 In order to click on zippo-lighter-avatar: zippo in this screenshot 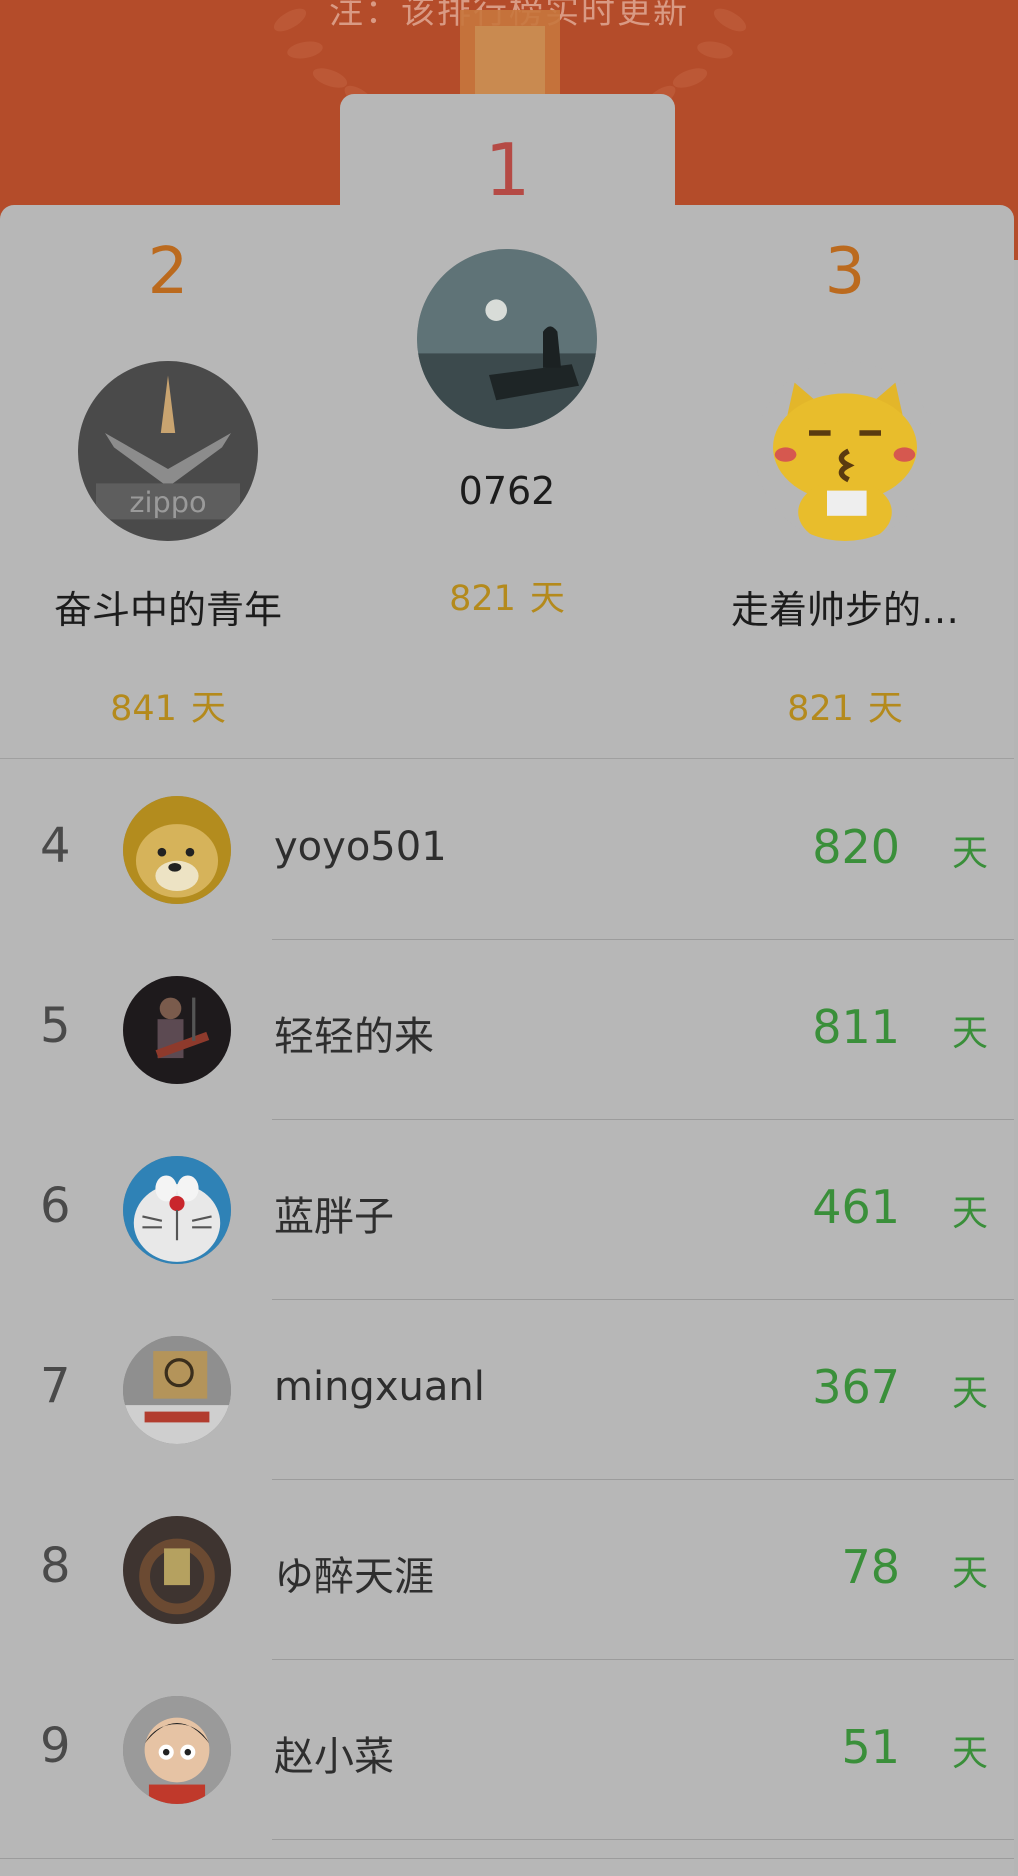, I will do `click(168, 451)`.